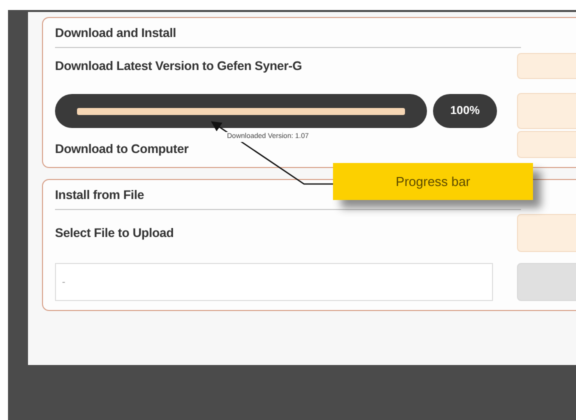  What do you see at coordinates (178, 66) in the screenshot?
I see `row-label: Download Latest Version to Gefen Syner-G` at bounding box center [178, 66].